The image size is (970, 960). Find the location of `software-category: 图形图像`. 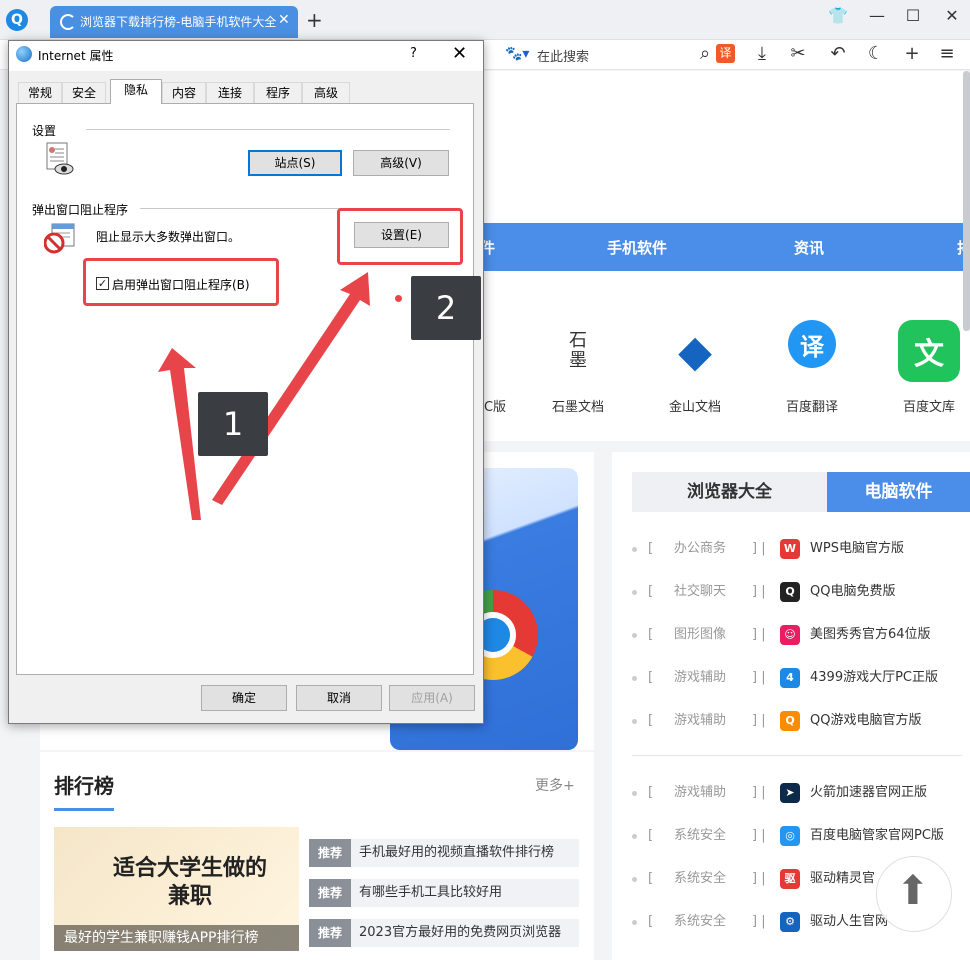

software-category: 图形图像 is located at coordinates (700, 635).